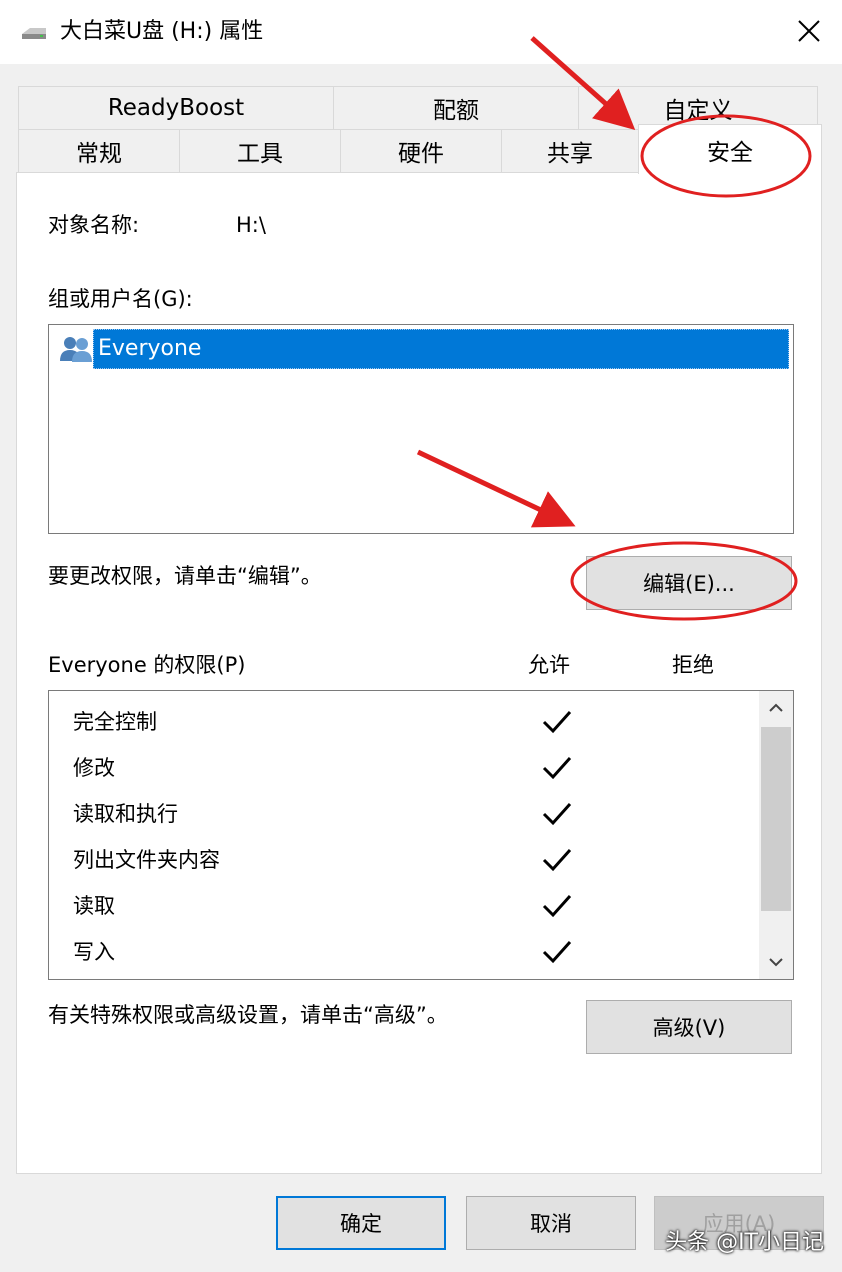 This screenshot has width=842, height=1272. Describe the element at coordinates (115, 722) in the screenshot. I see `permission-name: 完全控制` at that location.